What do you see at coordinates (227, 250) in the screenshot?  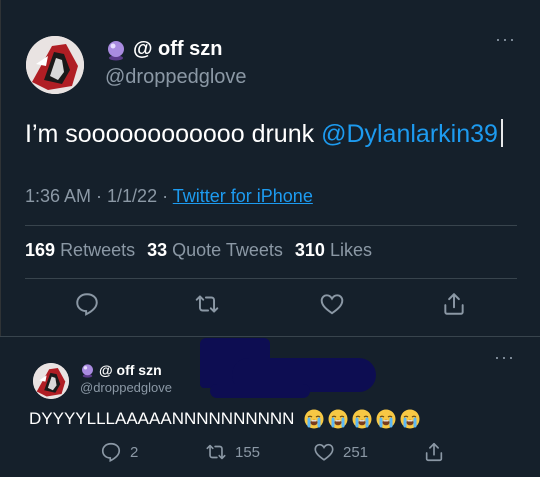 I see `quotes-label: Quote Tweets` at bounding box center [227, 250].